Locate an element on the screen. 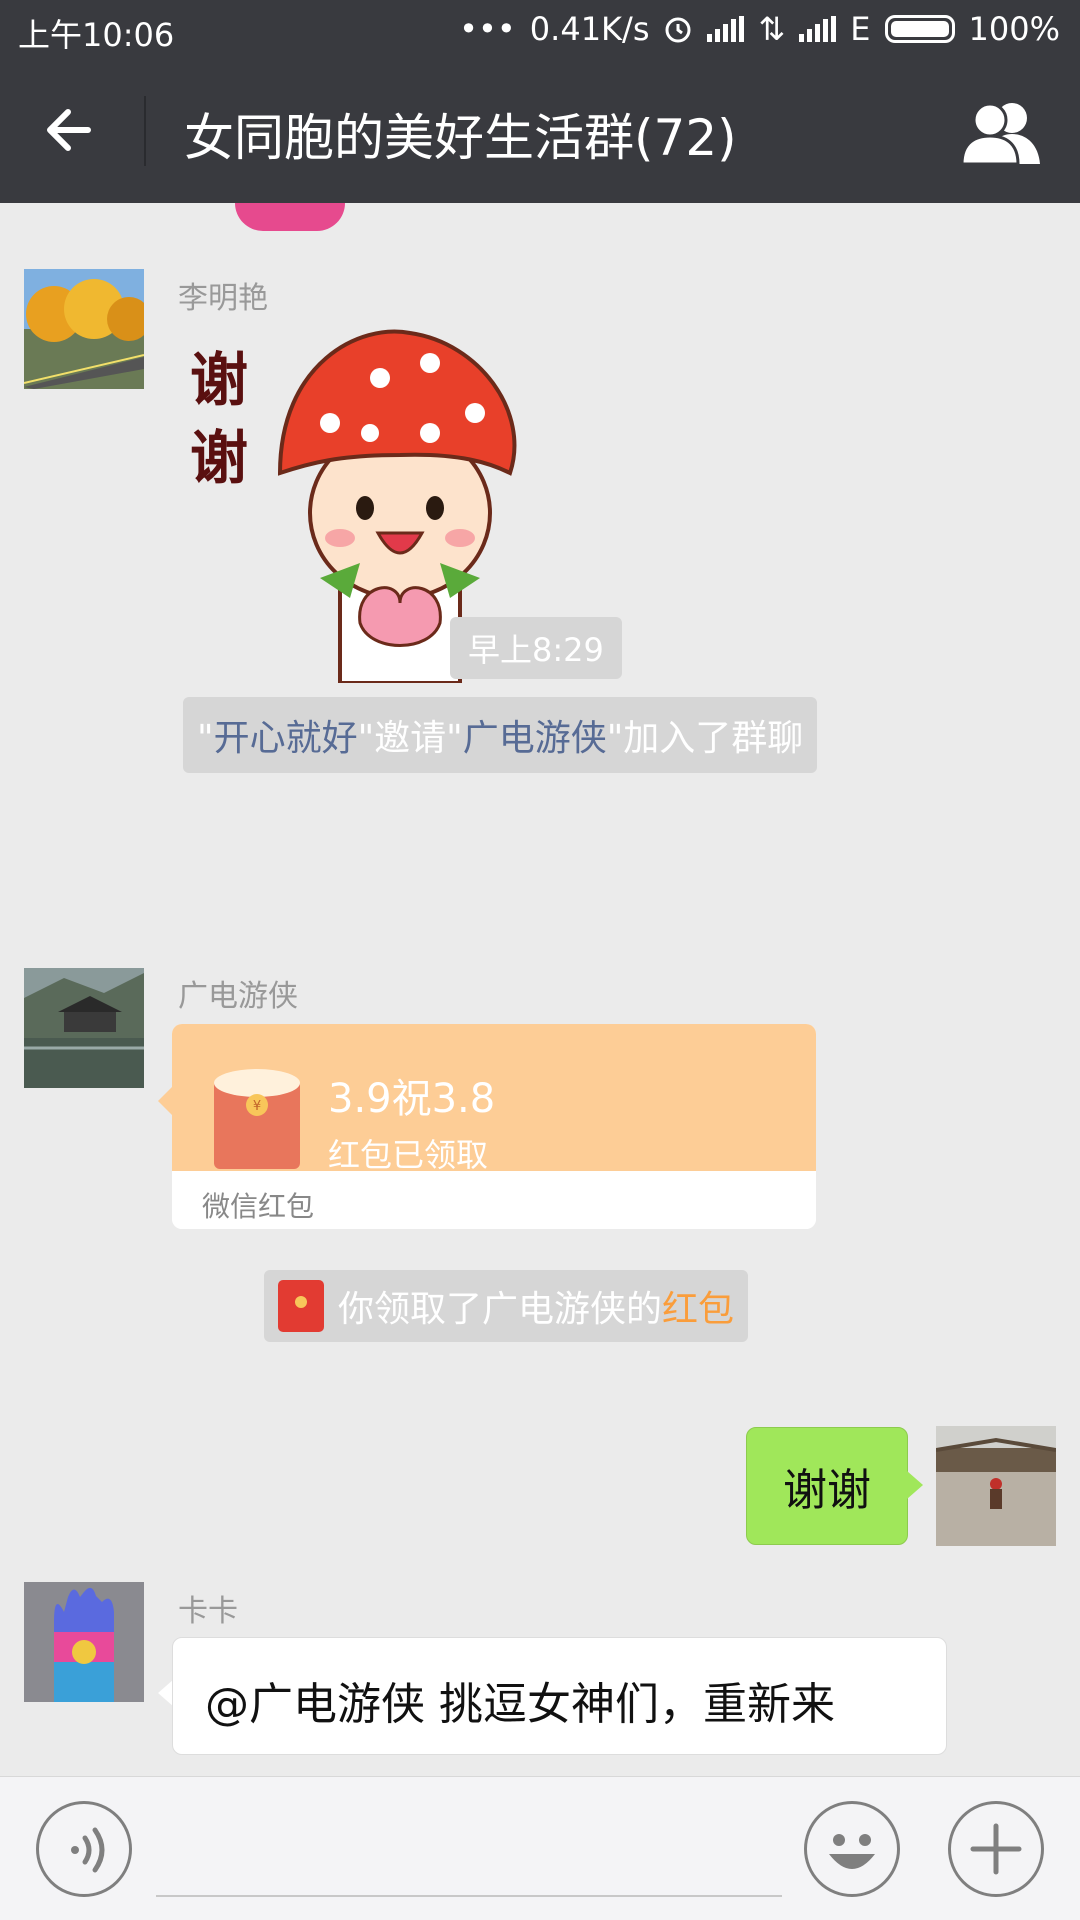  status-bar: 上午10:06 ••• 0.41K/s ⇅ E 100% is located at coordinates (540, 30).